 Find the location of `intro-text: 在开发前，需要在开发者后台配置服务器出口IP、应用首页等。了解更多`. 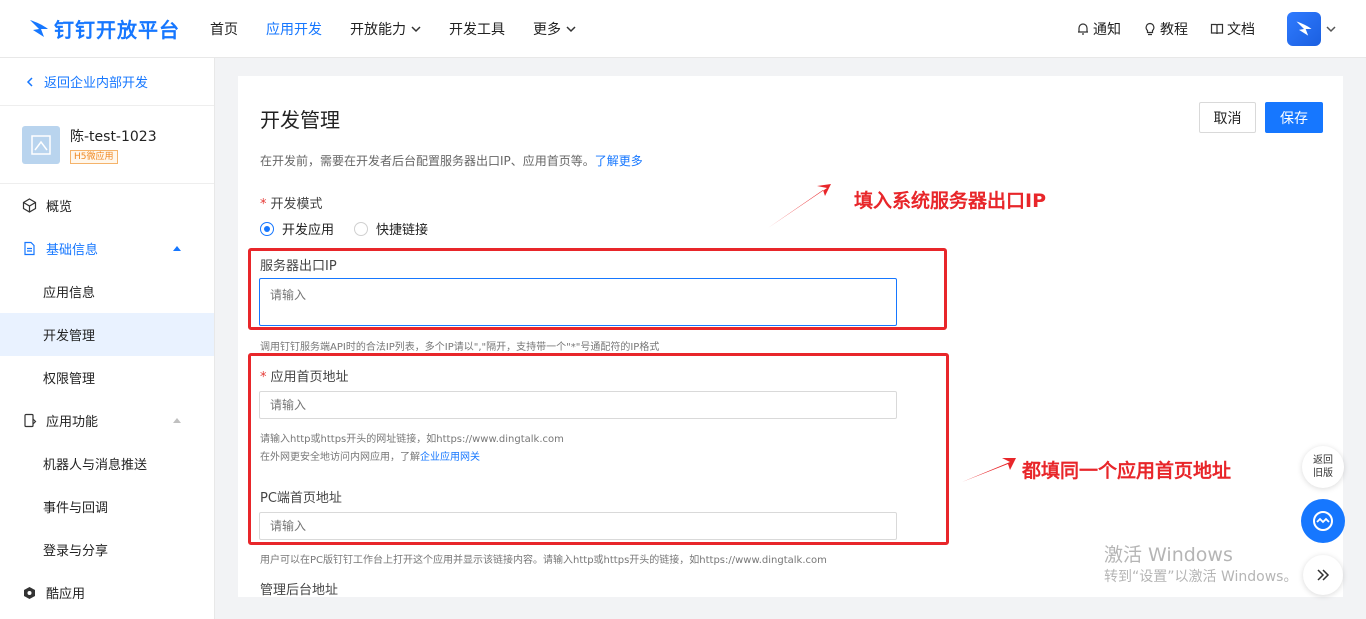

intro-text: 在开发前，需要在开发者后台配置服务器出口IP、应用首页等。了解更多 is located at coordinates (451, 160).